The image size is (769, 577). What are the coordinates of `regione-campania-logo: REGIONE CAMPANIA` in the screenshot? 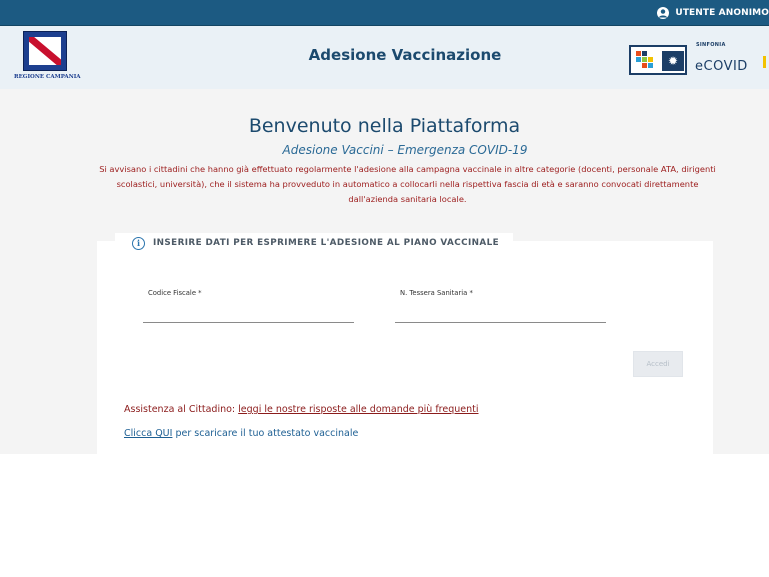 It's located at (47, 57).